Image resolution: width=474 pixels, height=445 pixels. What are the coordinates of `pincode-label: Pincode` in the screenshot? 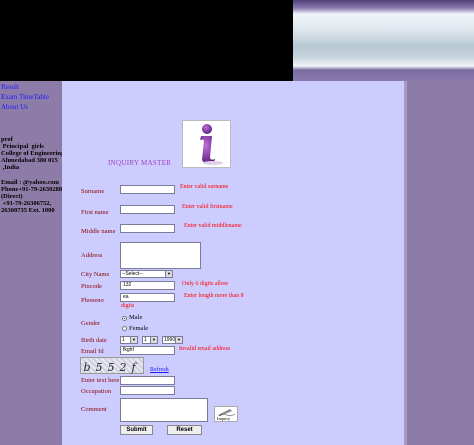 It's located at (91, 286).